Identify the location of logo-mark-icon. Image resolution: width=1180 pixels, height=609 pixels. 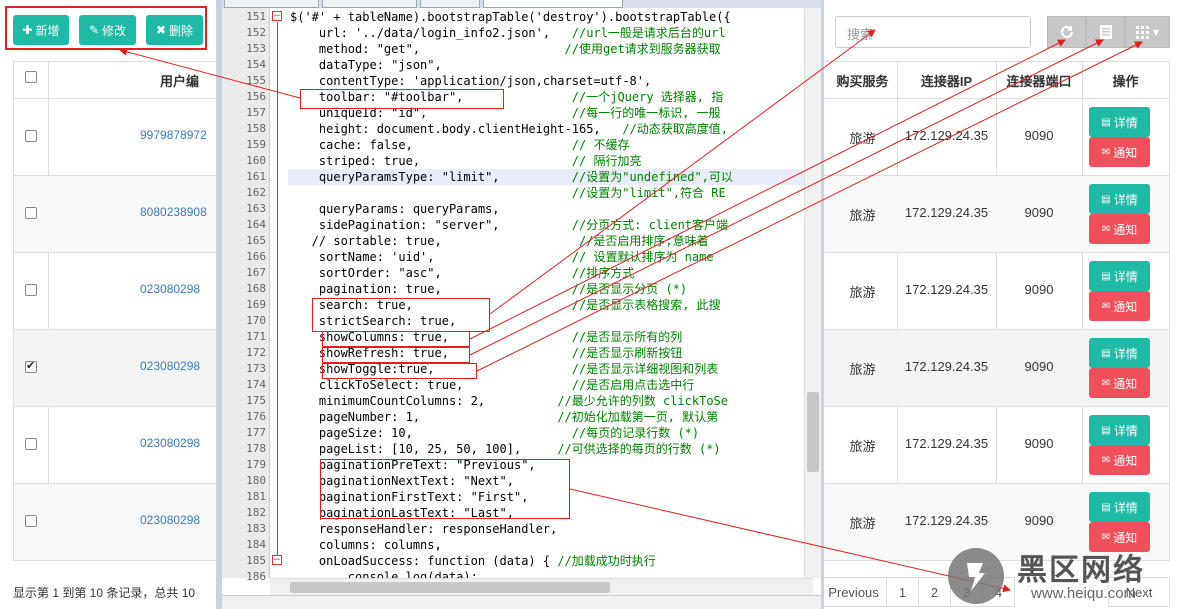
(976, 576).